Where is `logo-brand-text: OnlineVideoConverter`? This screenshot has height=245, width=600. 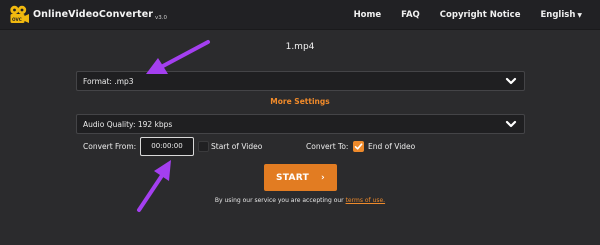 logo-brand-text: OnlineVideoConverter is located at coordinates (93, 14).